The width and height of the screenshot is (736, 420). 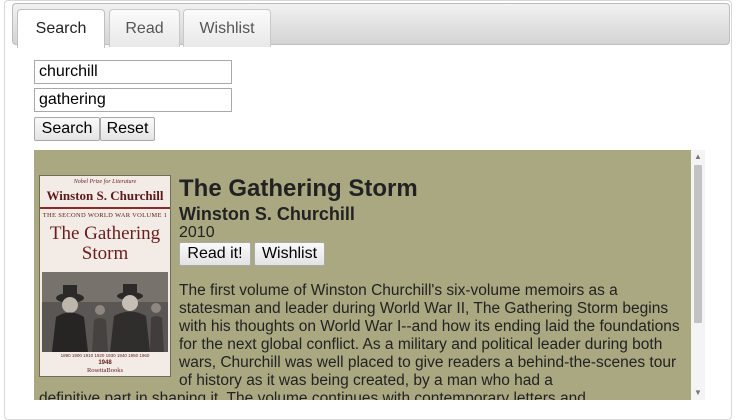 What do you see at coordinates (215, 254) in the screenshot?
I see `read-it-button: Read it!` at bounding box center [215, 254].